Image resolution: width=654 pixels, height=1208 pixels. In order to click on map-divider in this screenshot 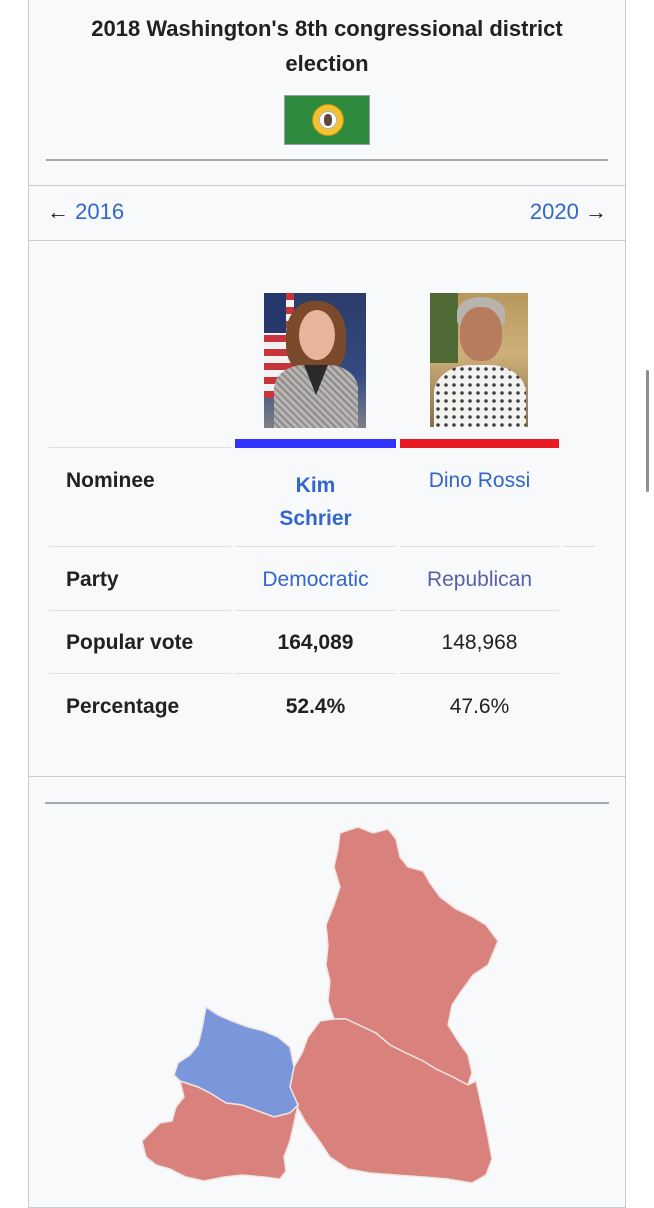, I will do `click(327, 803)`.